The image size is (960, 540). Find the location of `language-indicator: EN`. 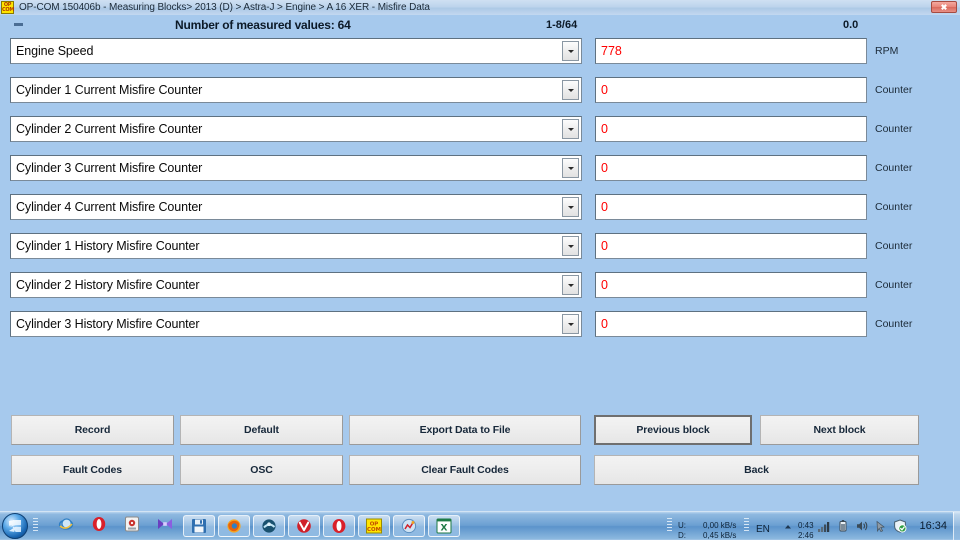

language-indicator: EN is located at coordinates (763, 530).